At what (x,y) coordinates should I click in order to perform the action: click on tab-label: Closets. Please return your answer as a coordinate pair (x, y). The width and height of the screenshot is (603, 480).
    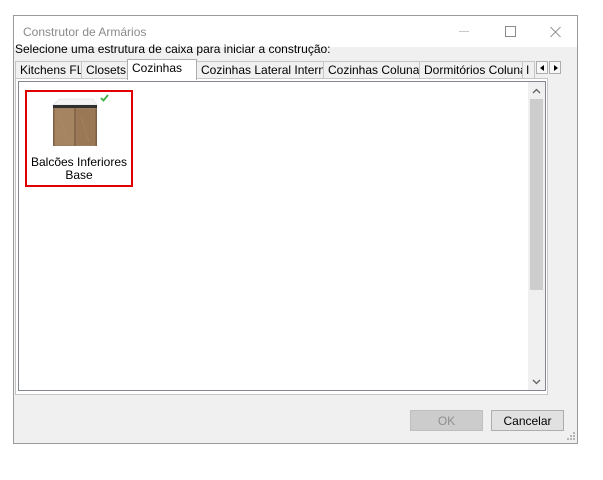
    Looking at the image, I should click on (106, 70).